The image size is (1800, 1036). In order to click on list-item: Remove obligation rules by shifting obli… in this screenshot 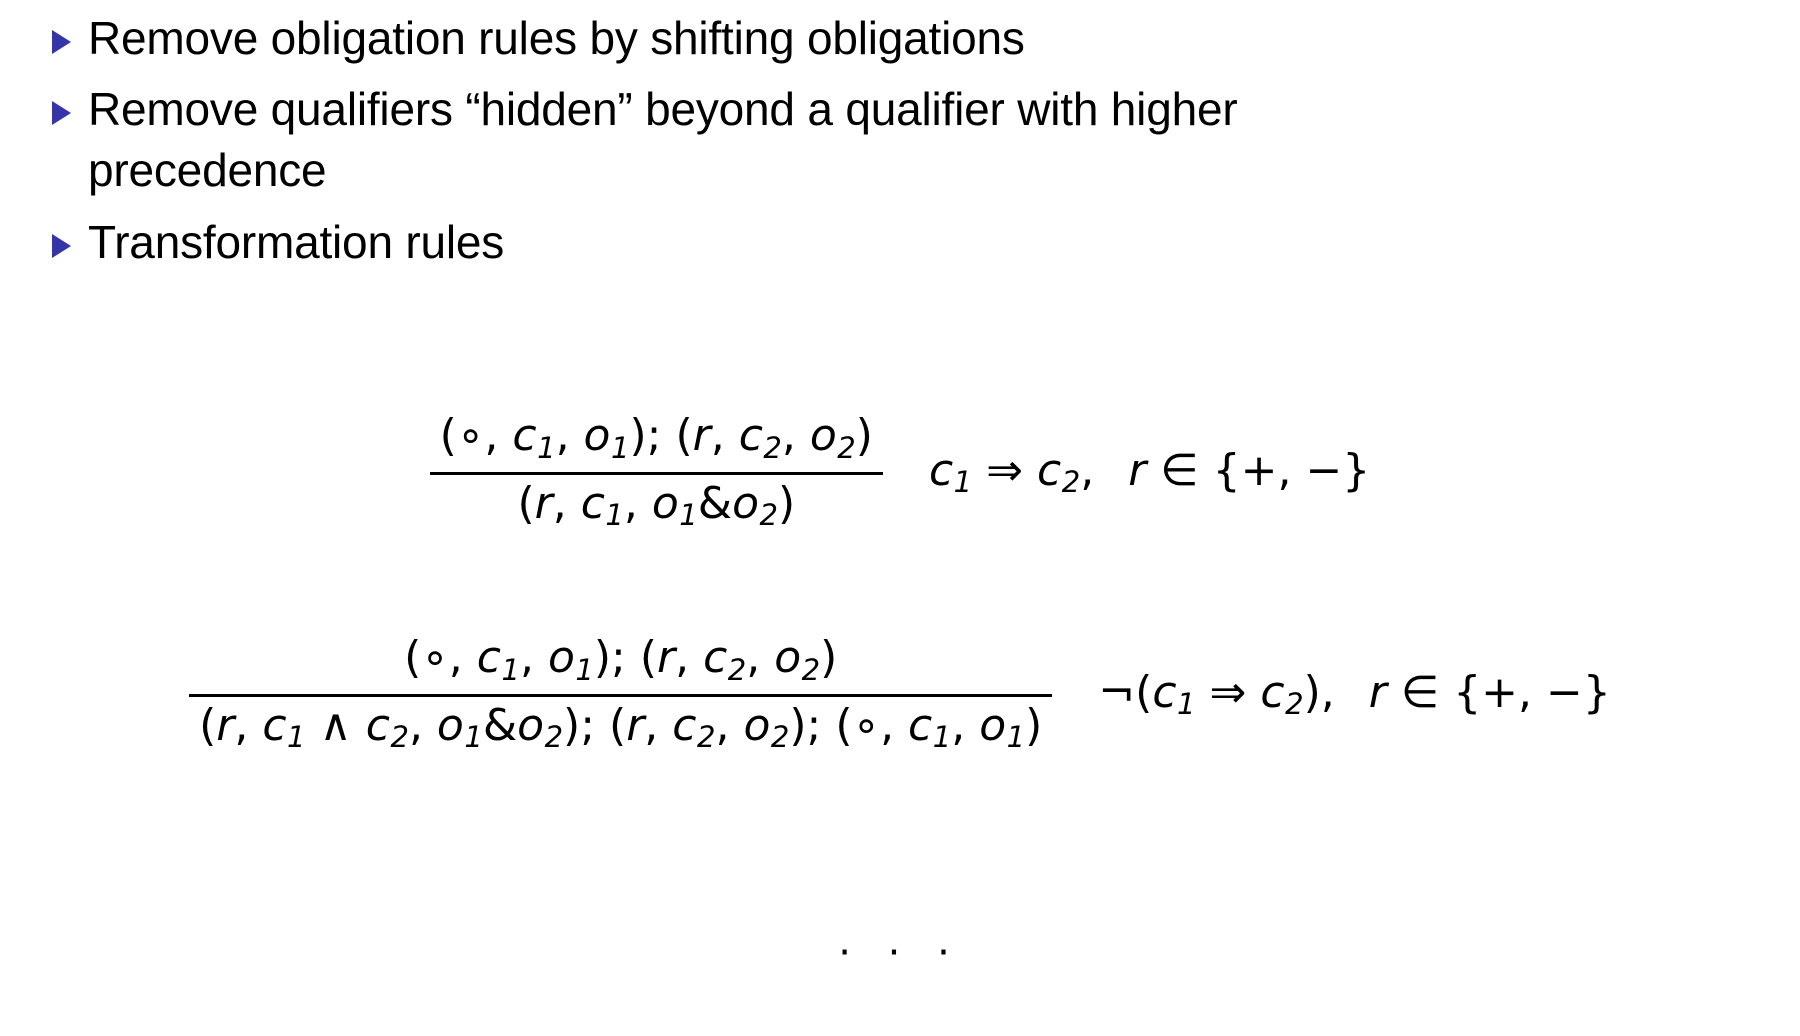, I will do `click(902, 38)`.